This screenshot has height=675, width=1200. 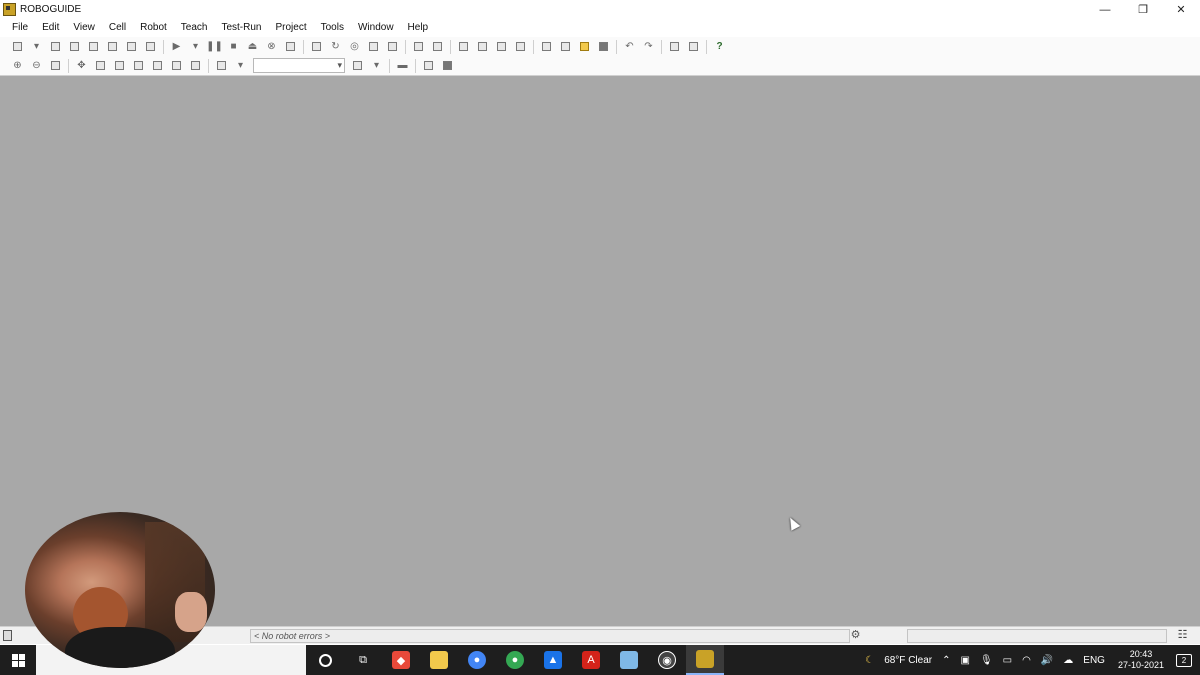 What do you see at coordinates (17, 46) in the screenshot?
I see `new-cell-icon` at bounding box center [17, 46].